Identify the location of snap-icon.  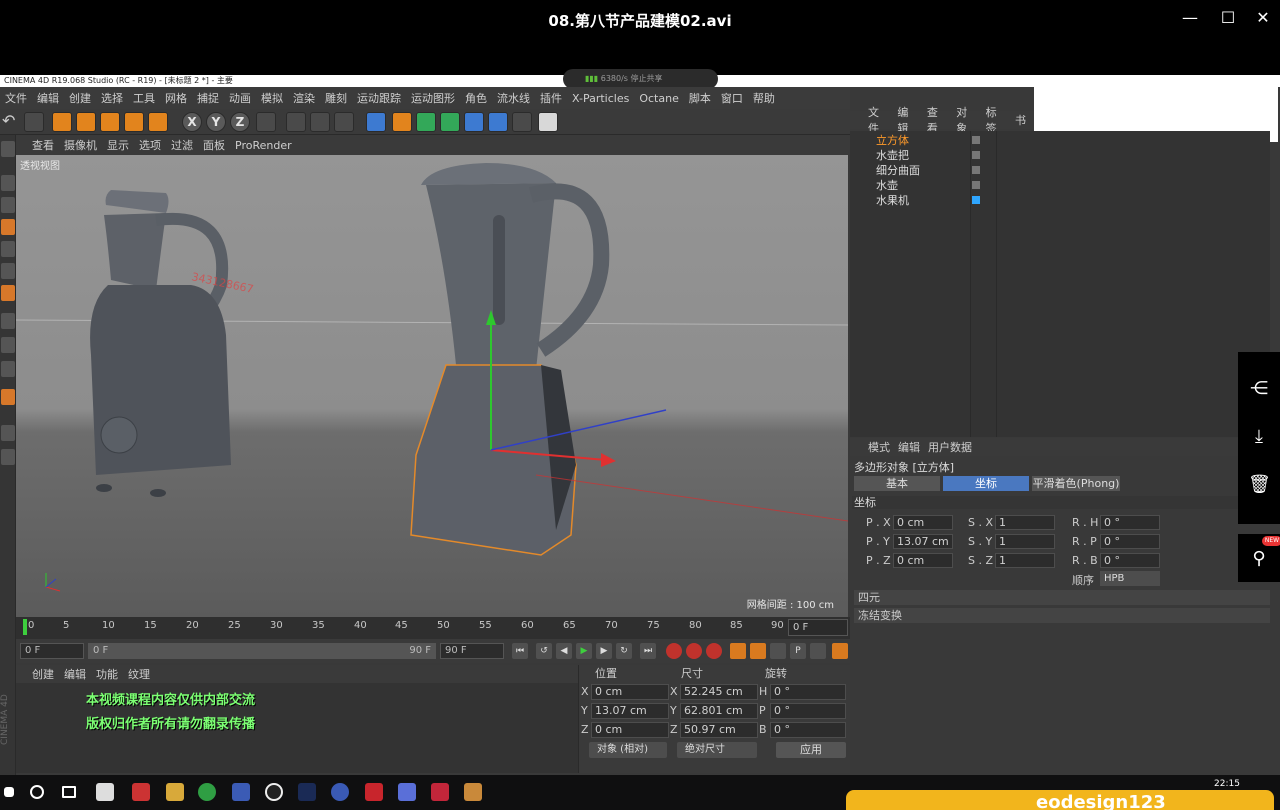
(8, 345).